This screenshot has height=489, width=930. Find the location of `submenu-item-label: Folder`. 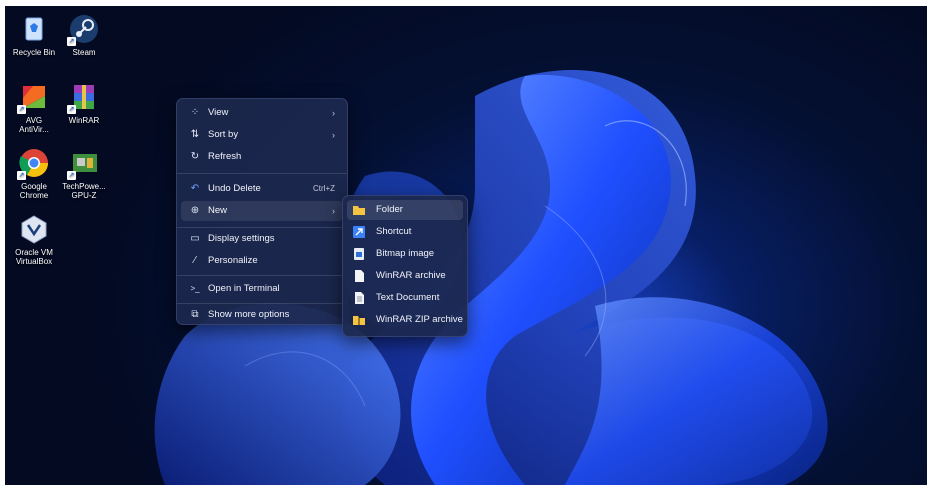

submenu-item-label: Folder is located at coordinates (389, 209).